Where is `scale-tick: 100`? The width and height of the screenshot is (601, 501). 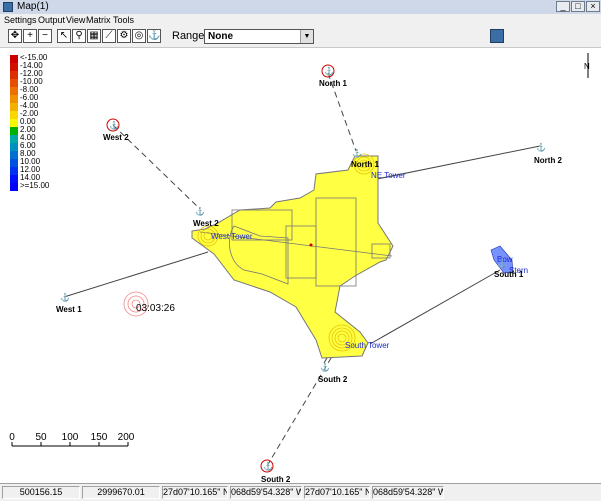 scale-tick: 100 is located at coordinates (70, 437).